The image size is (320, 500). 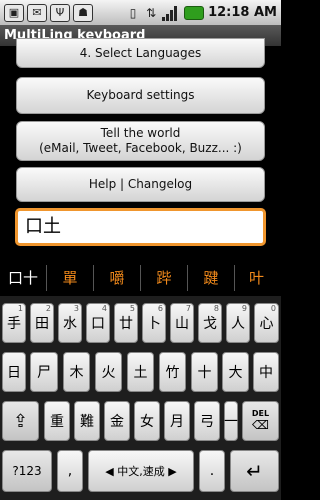 I want to click on shift-icon: ⇪, so click(x=20, y=421).